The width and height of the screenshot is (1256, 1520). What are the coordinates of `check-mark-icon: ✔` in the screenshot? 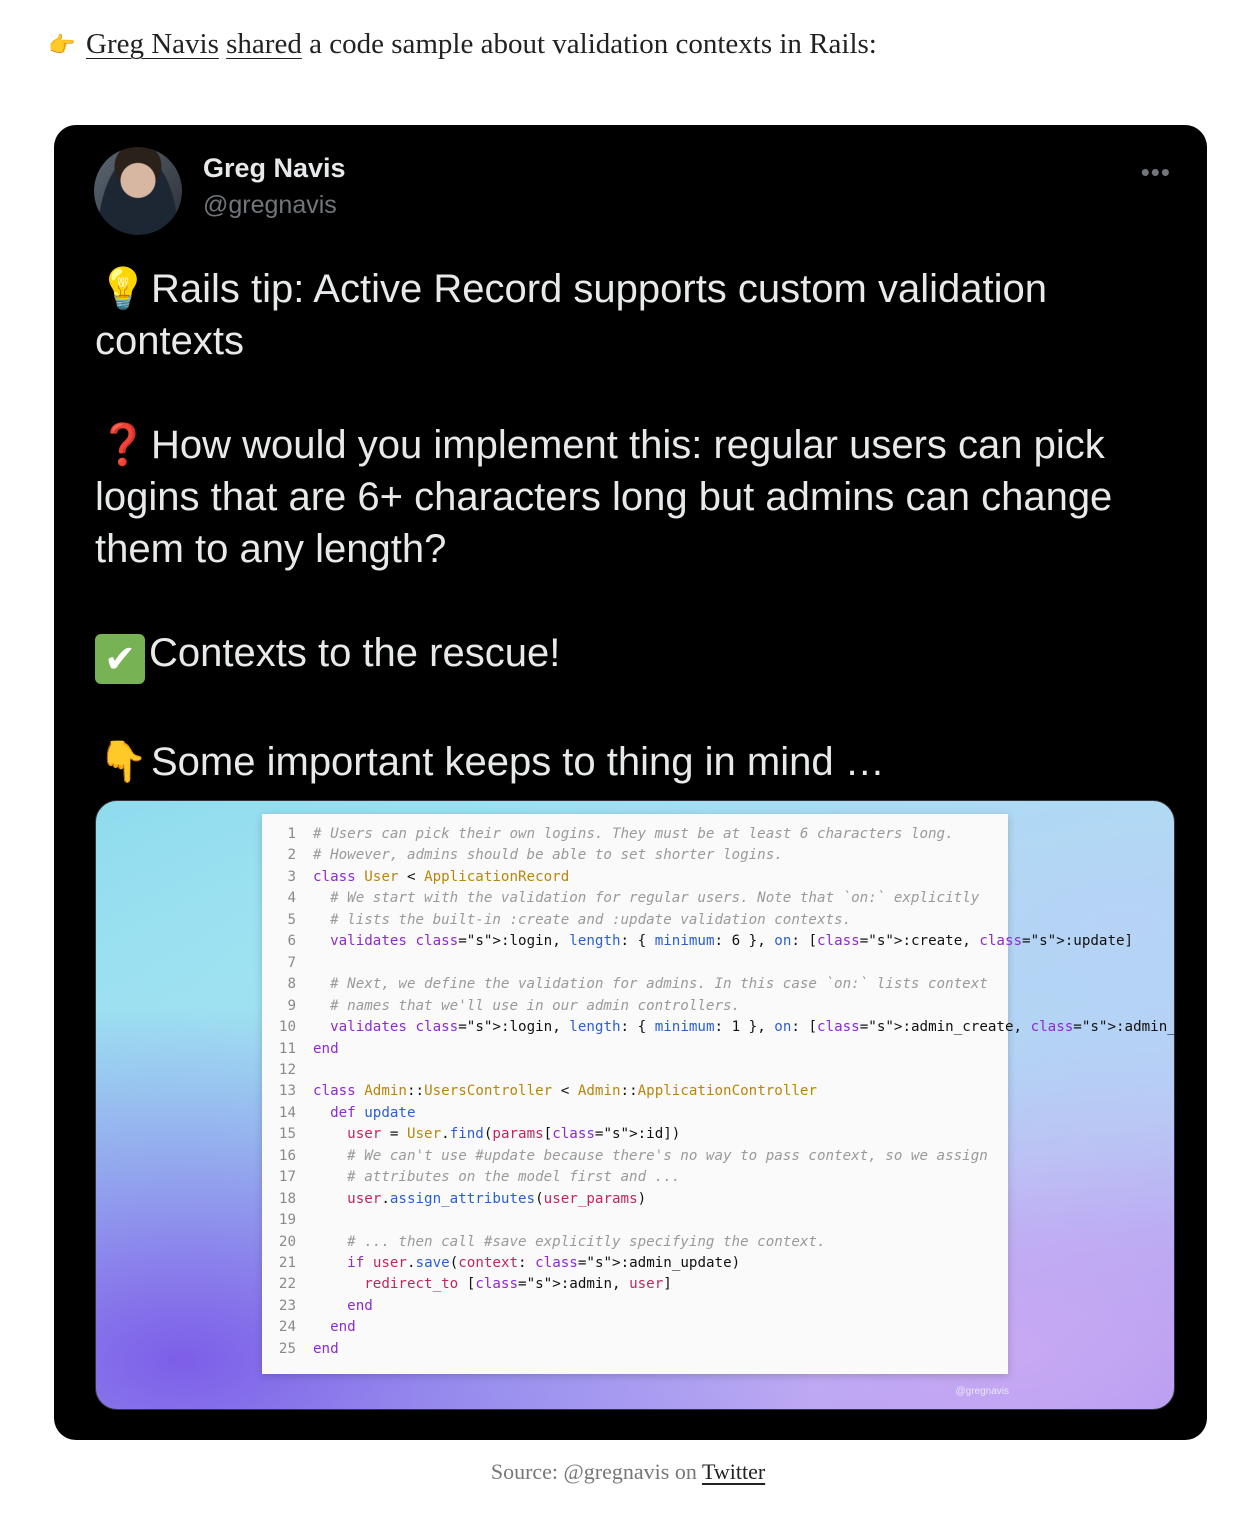 It's located at (120, 659).